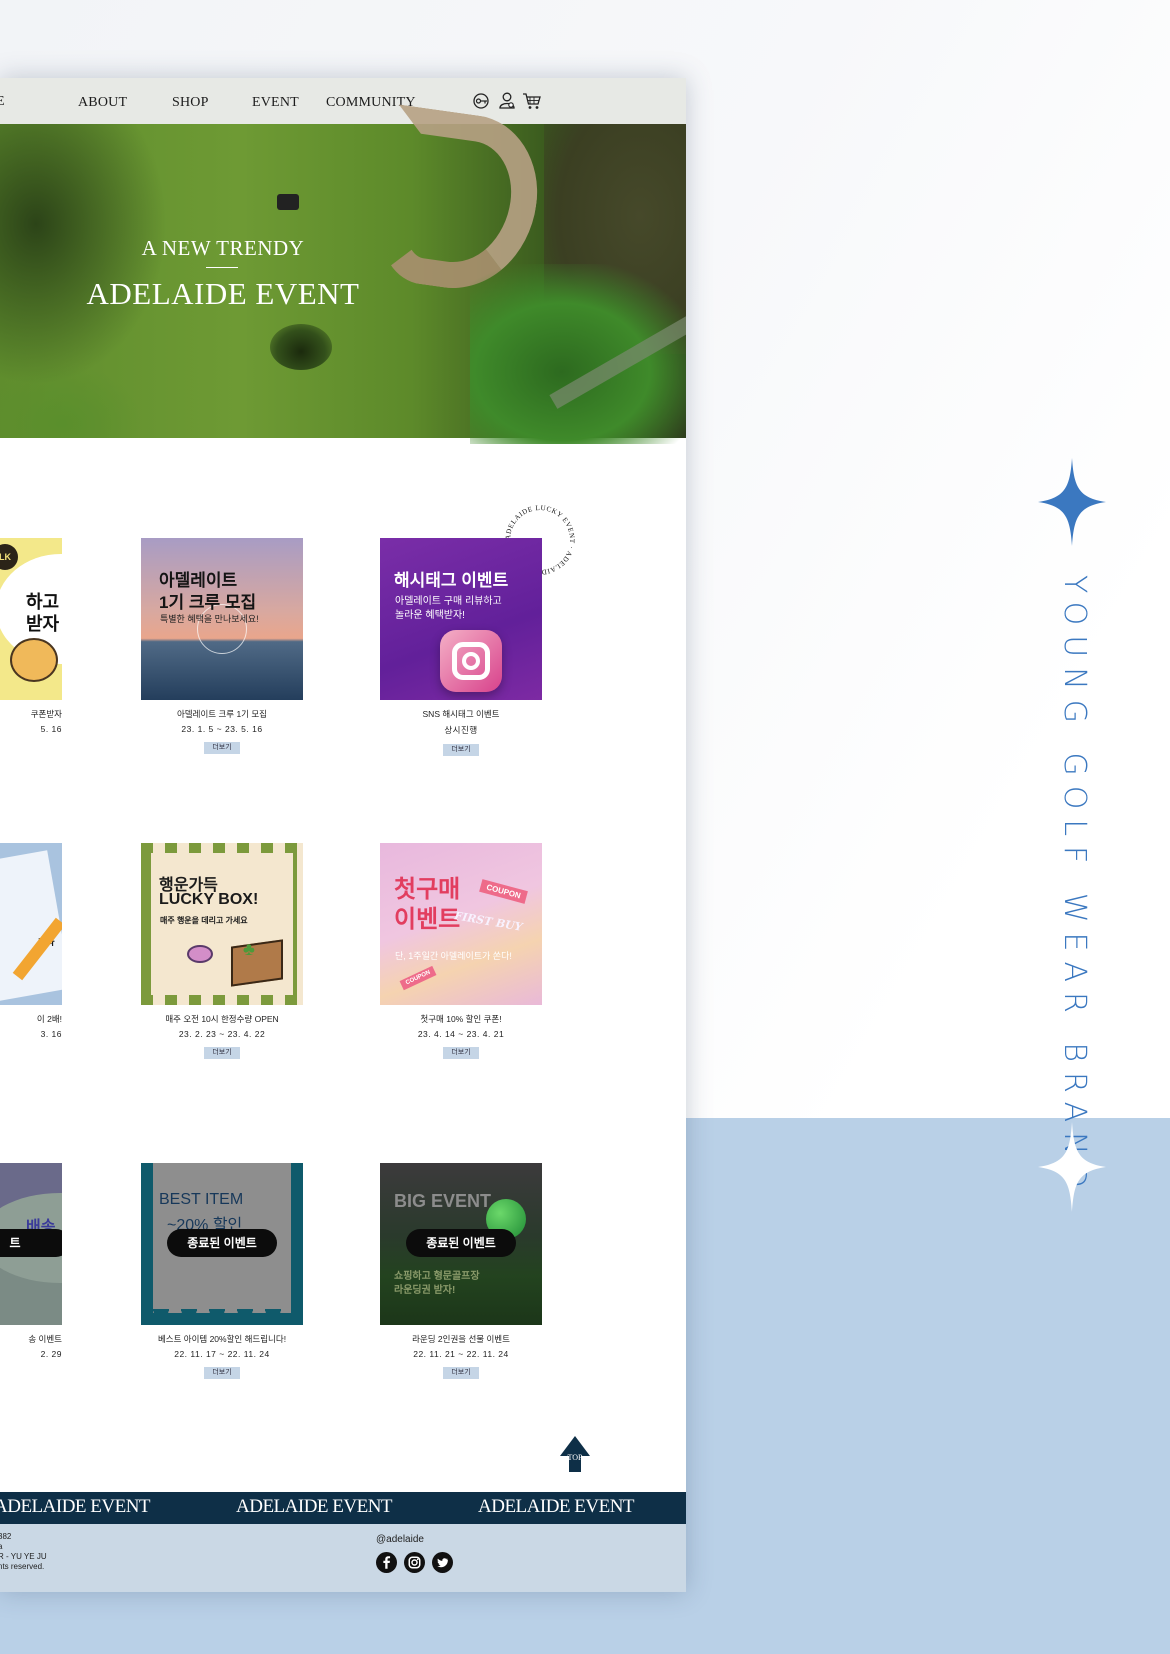  I want to click on event-thumbnail: 행운가득 LUCKY BOX! 매주 행운을 데리고 가세요 ♣, so click(222, 924).